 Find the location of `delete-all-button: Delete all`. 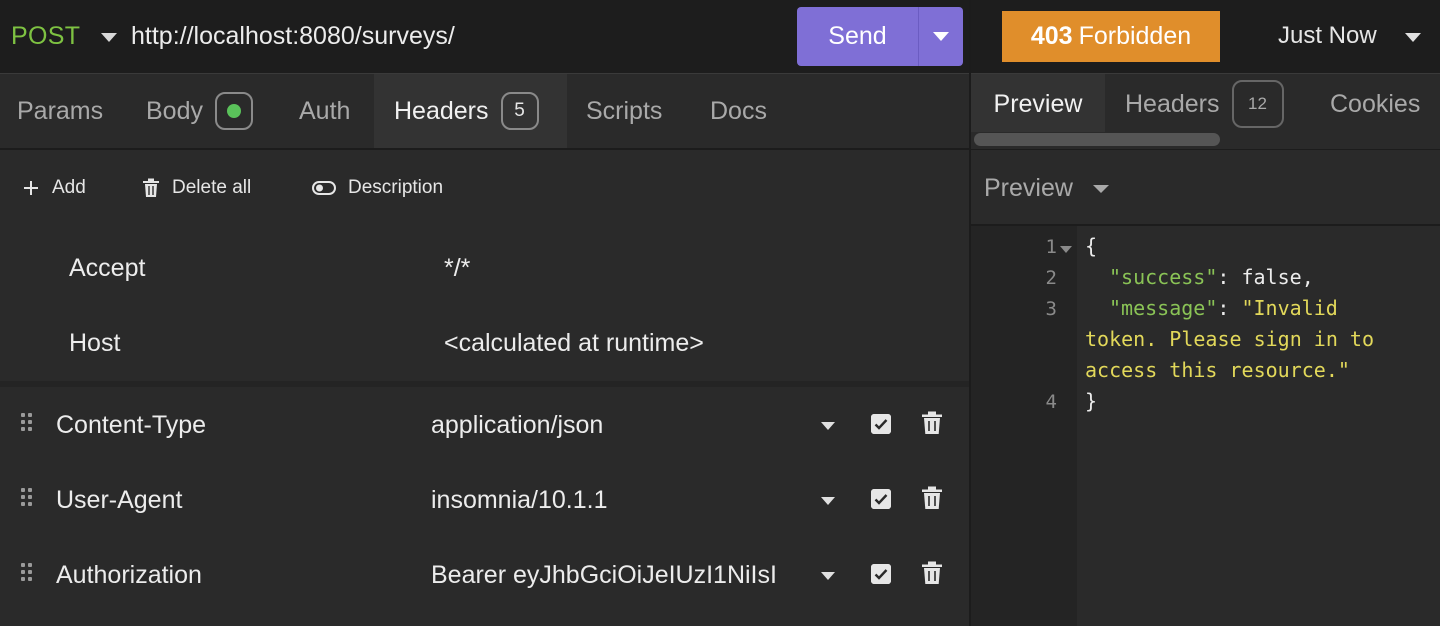

delete-all-button: Delete all is located at coordinates (196, 188).